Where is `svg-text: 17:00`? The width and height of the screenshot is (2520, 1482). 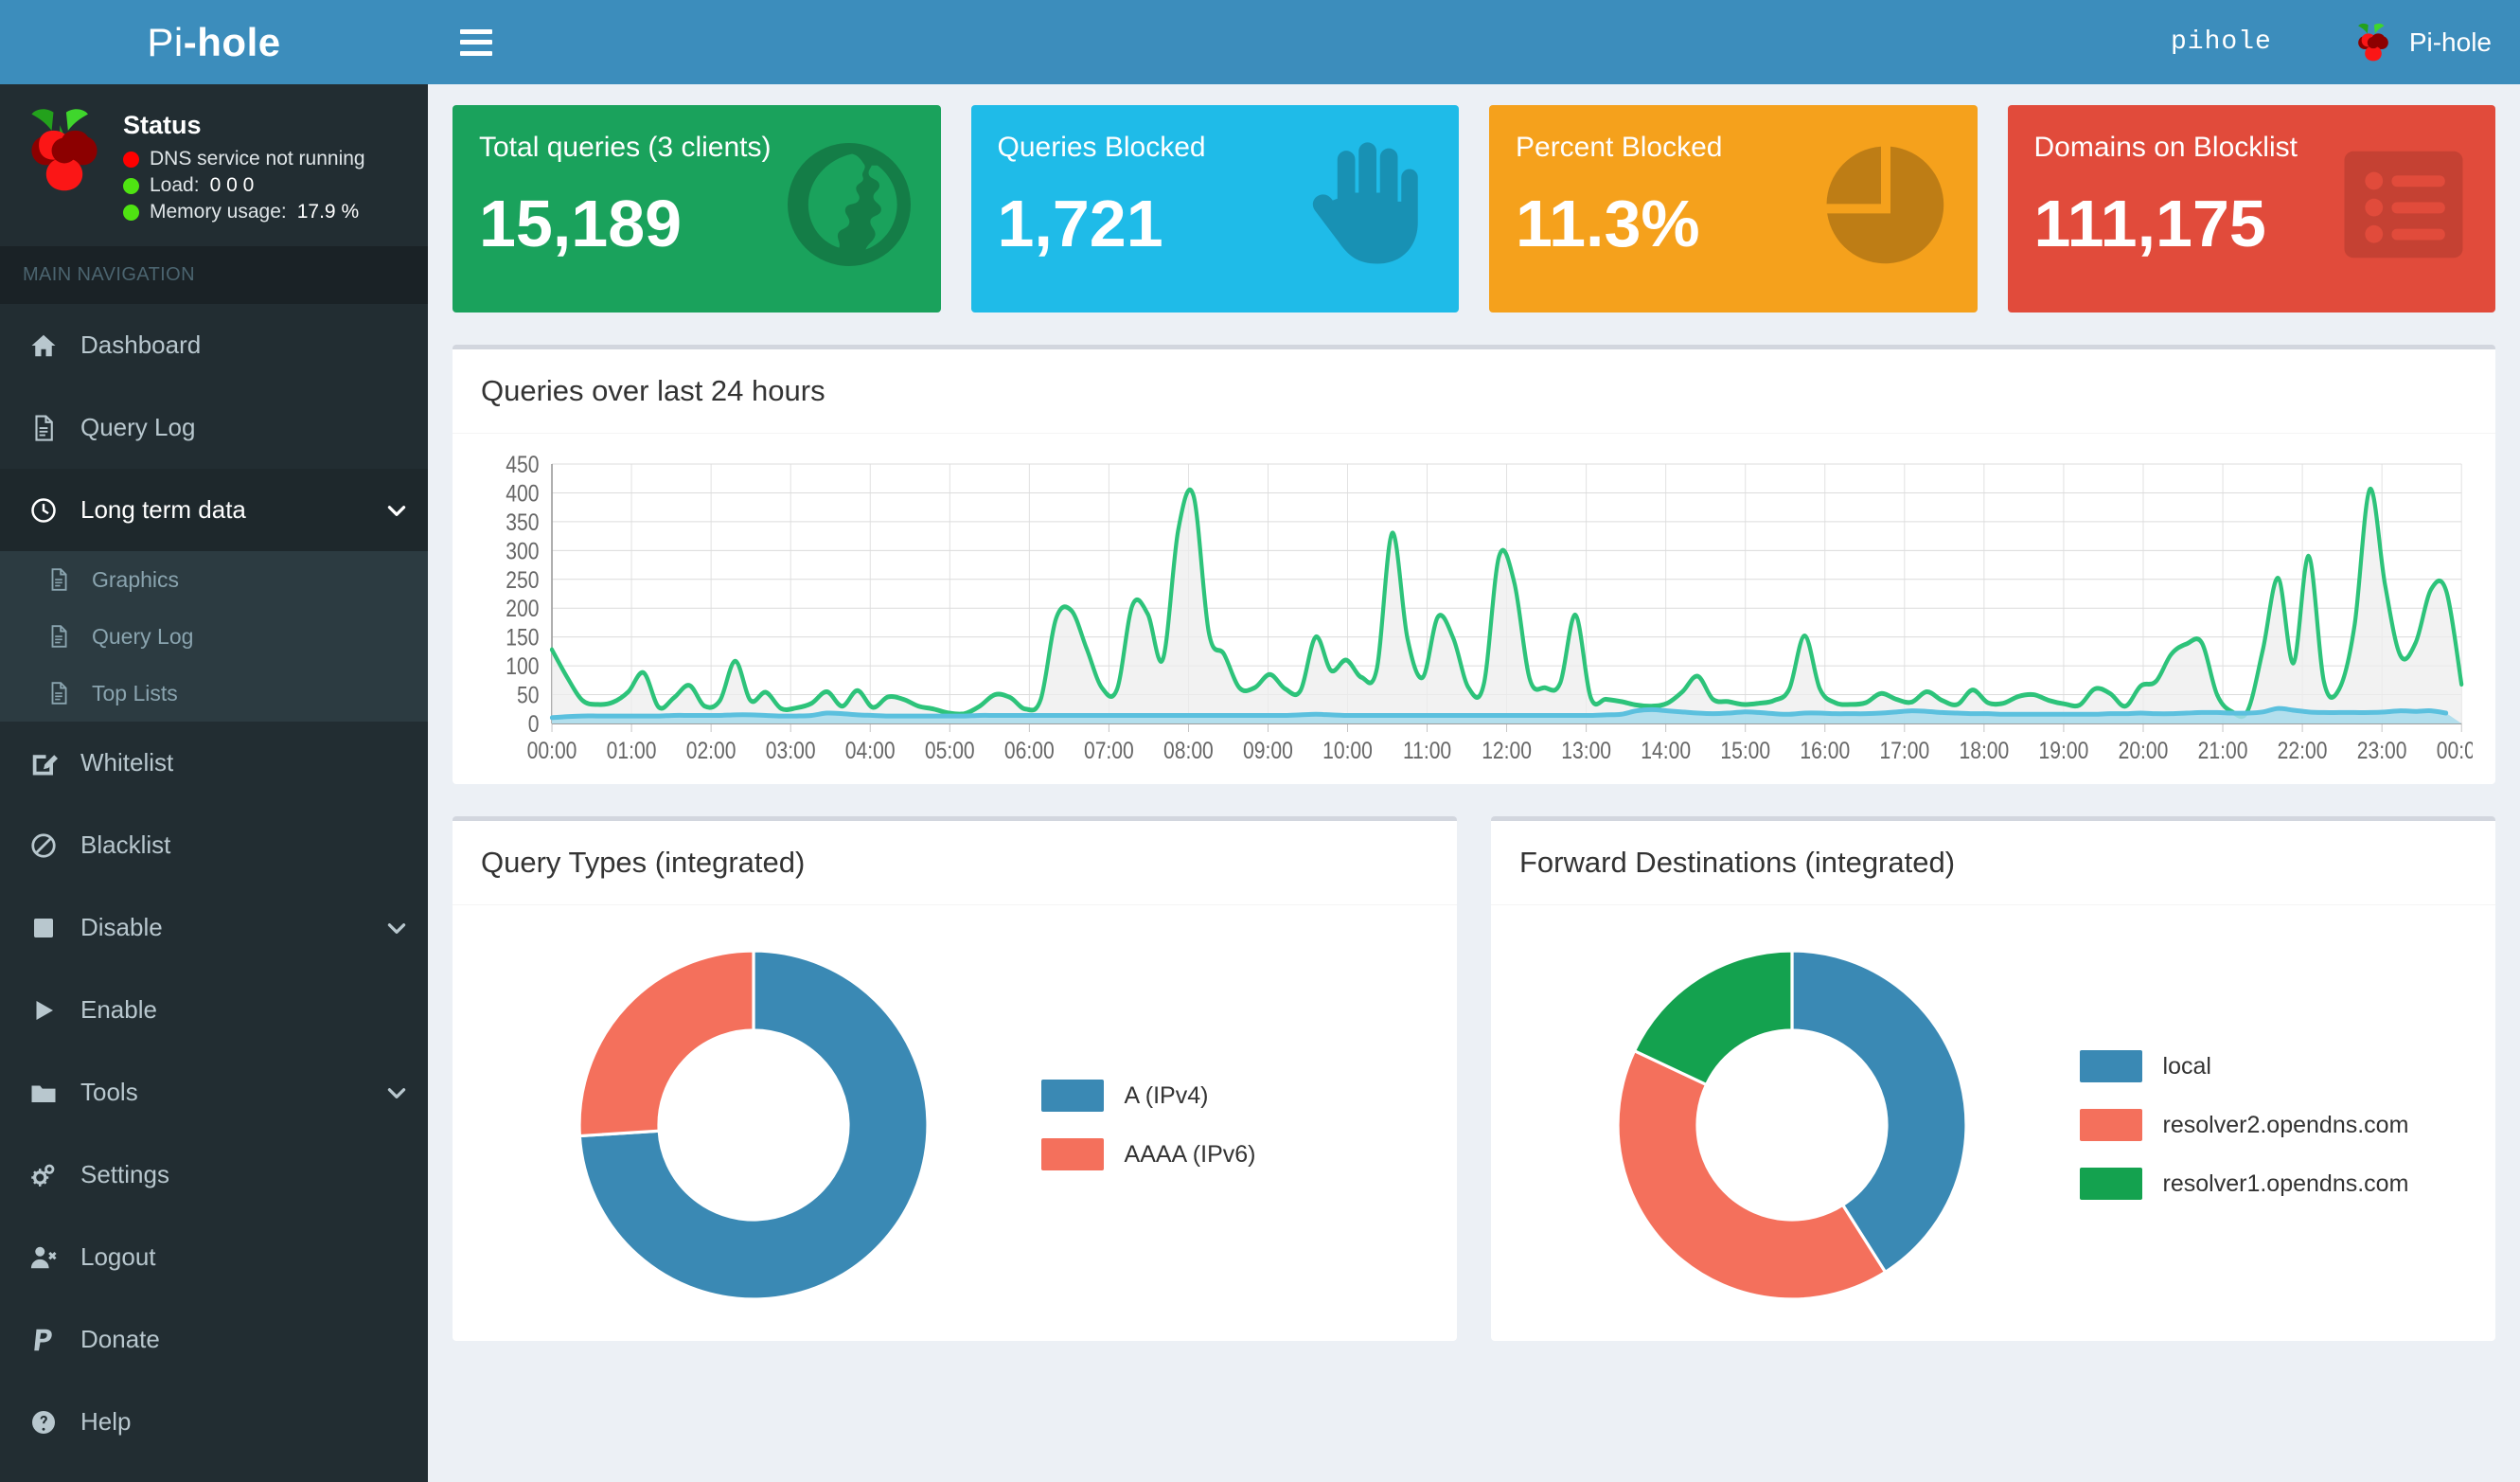
svg-text: 17:00 is located at coordinates (1904, 750).